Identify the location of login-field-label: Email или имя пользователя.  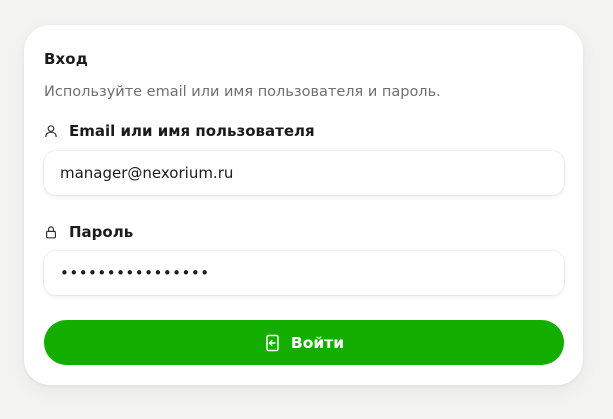
(179, 131).